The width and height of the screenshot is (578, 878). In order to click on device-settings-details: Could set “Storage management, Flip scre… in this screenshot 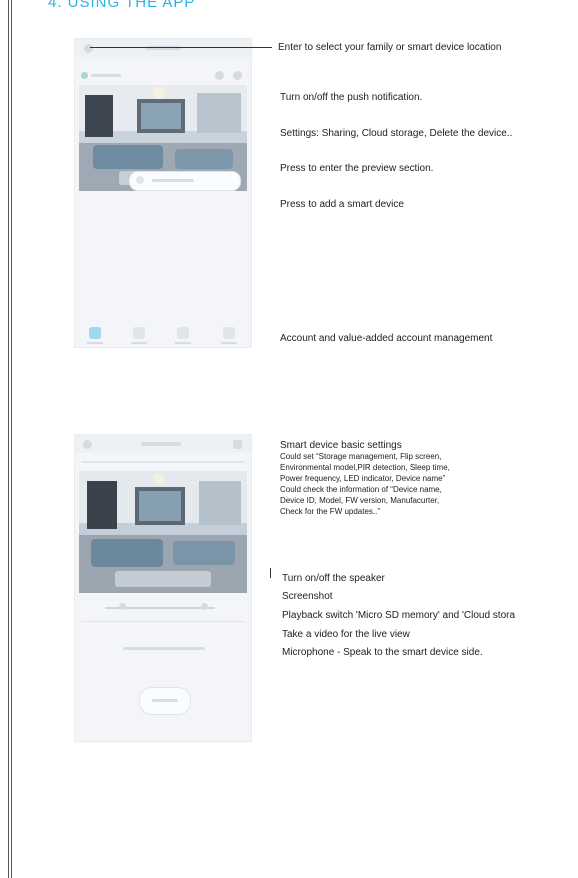, I will do `click(365, 484)`.